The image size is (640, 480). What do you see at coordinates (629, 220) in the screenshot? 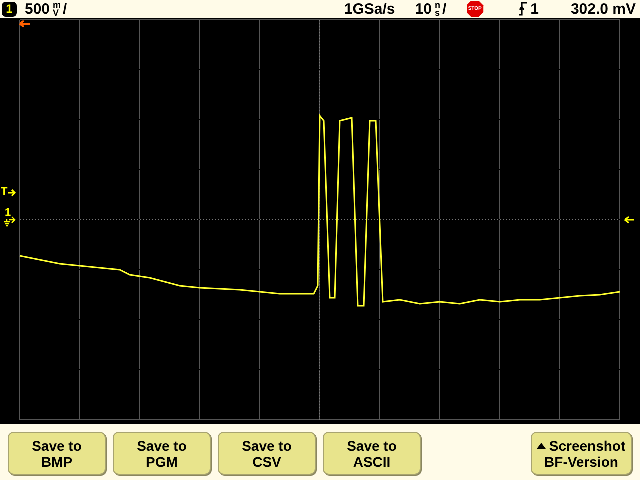
I see `trigger-level-arrow-icon` at bounding box center [629, 220].